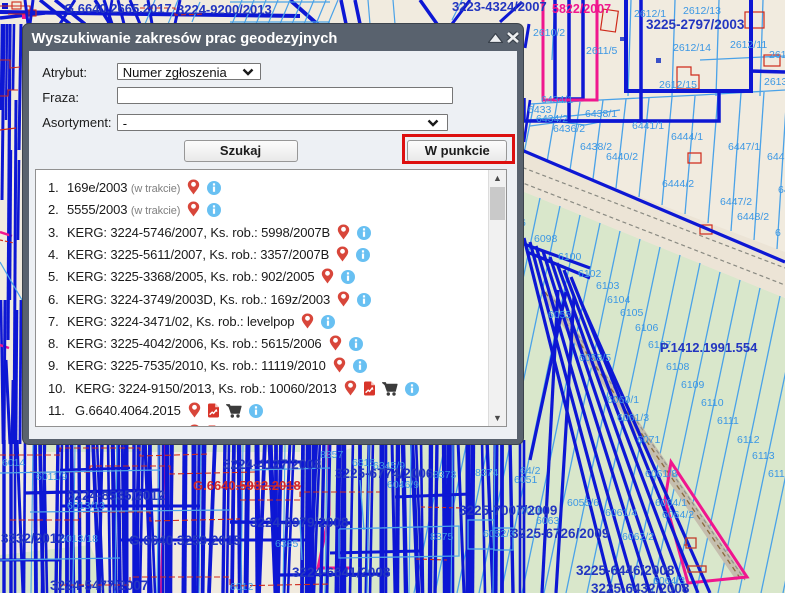 This screenshot has width=785, height=593. I want to click on svg-text: 3224-4127/2008, so click(272, 464).